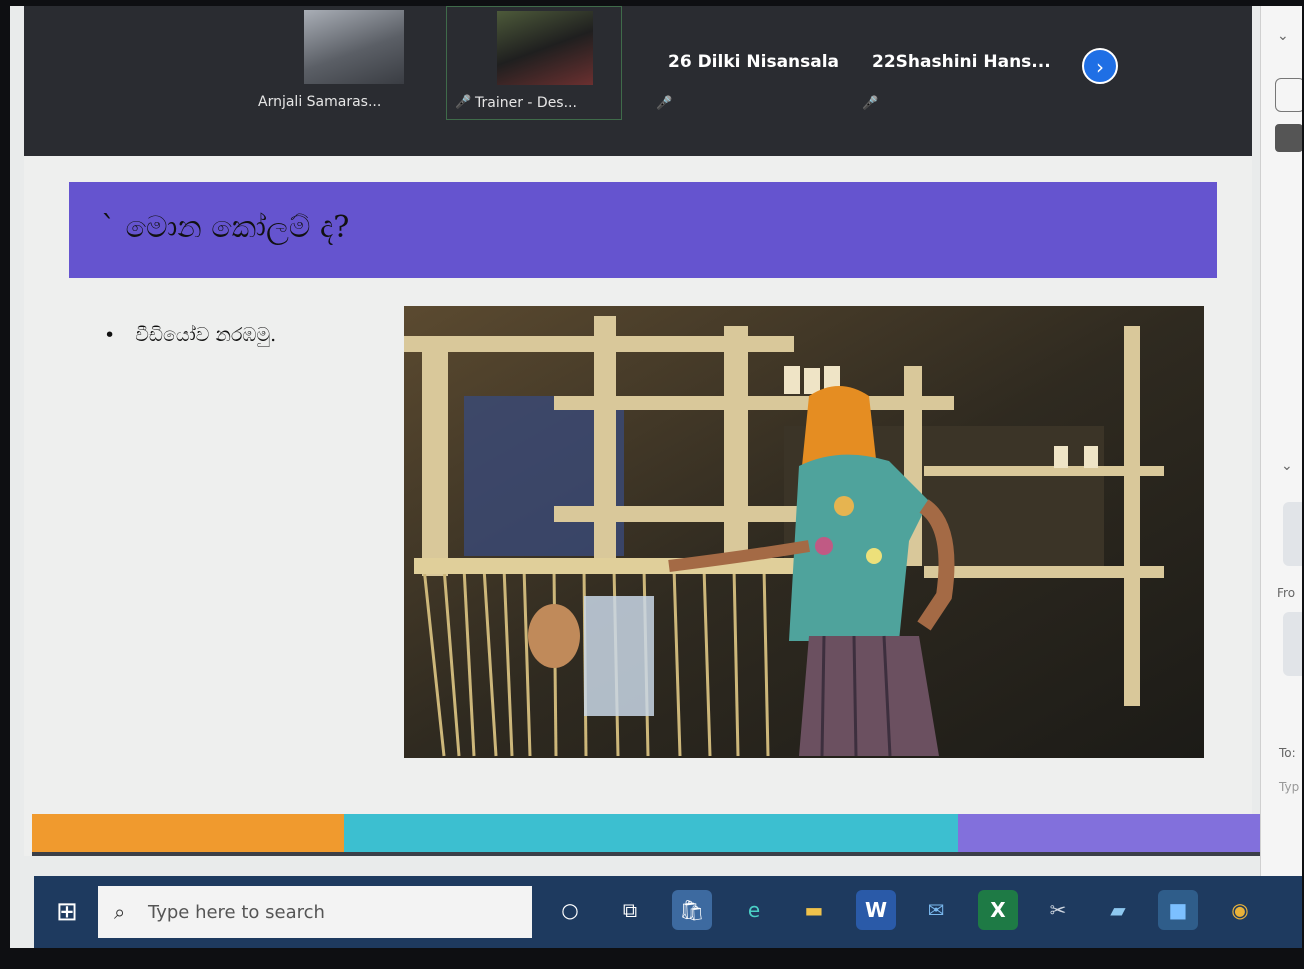 Image resolution: width=1304 pixels, height=969 pixels. What do you see at coordinates (998, 910) in the screenshot?
I see `excel-icon: X` at bounding box center [998, 910].